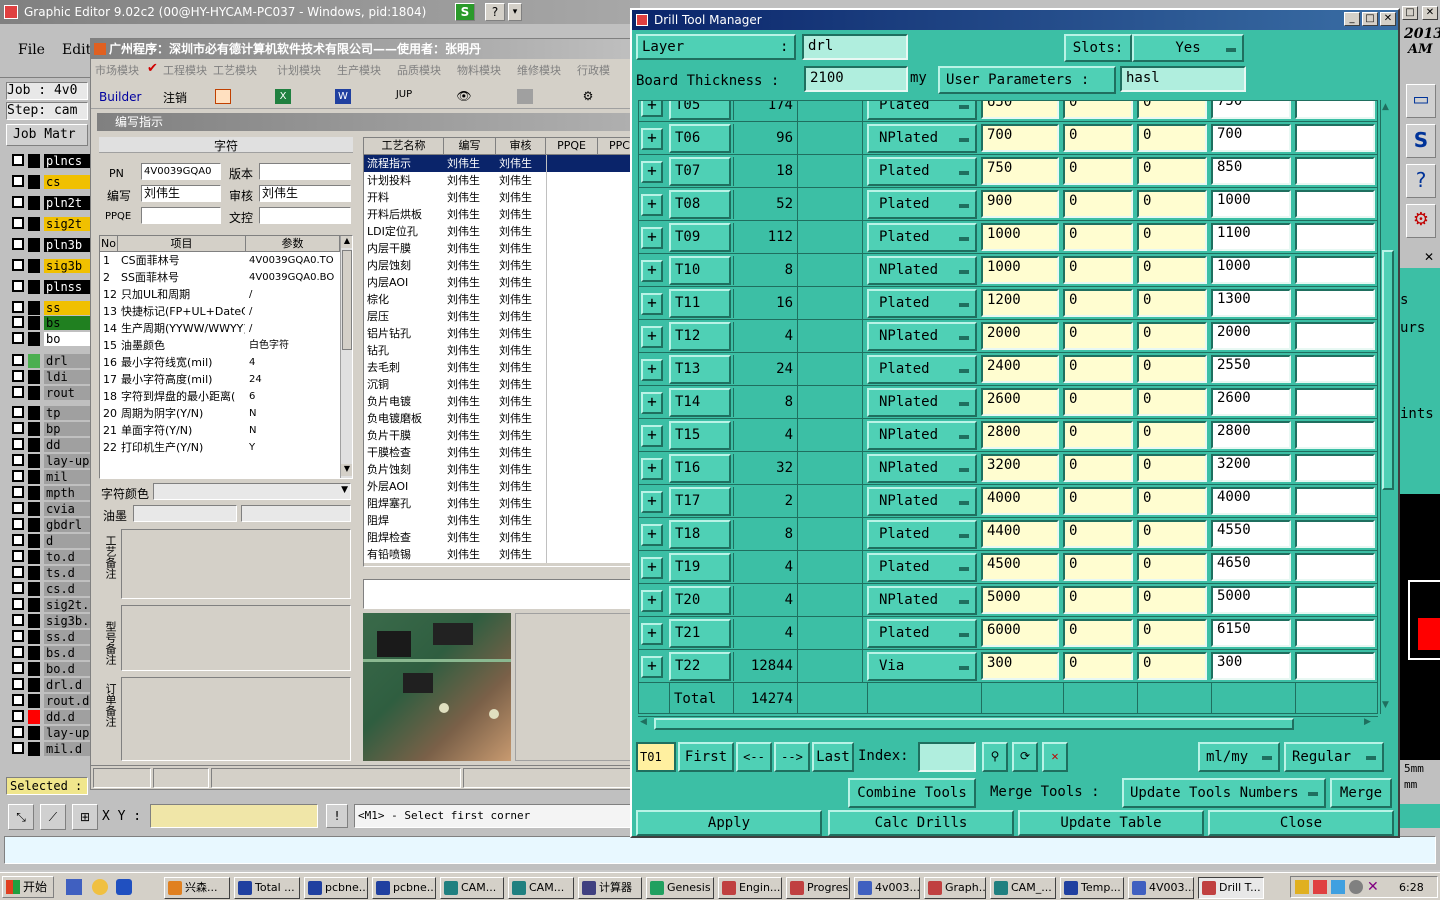  What do you see at coordinates (502, 197) in the screenshot?
I see `process-row: 开料 刘伟生 刘伟生` at bounding box center [502, 197].